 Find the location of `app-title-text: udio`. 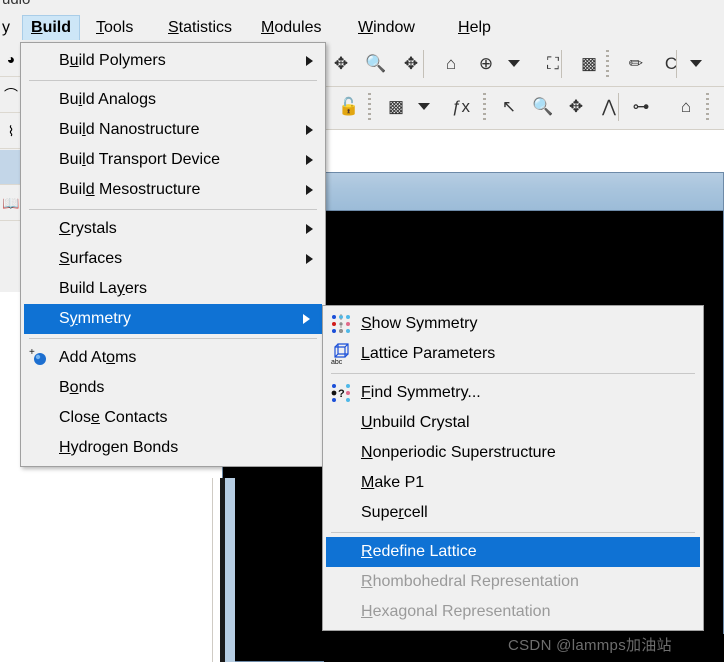

app-title-text: udio is located at coordinates (16, 4).